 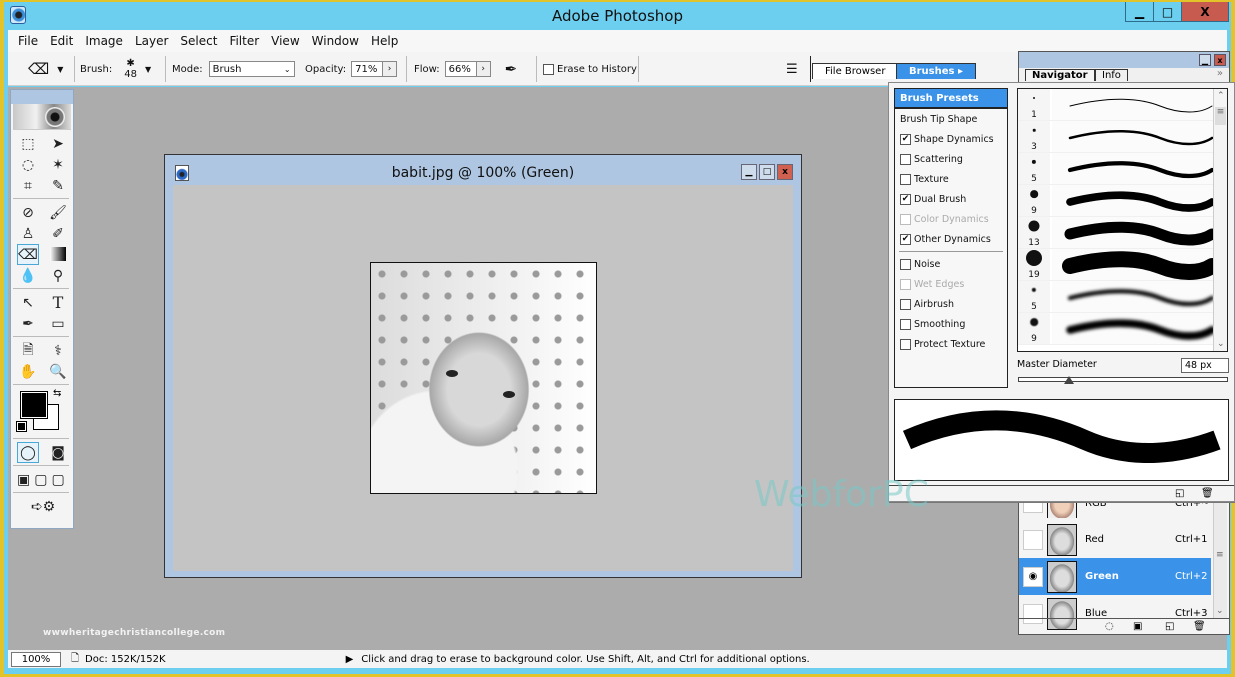 What do you see at coordinates (1123, 380) in the screenshot?
I see `master-diameter-slider` at bounding box center [1123, 380].